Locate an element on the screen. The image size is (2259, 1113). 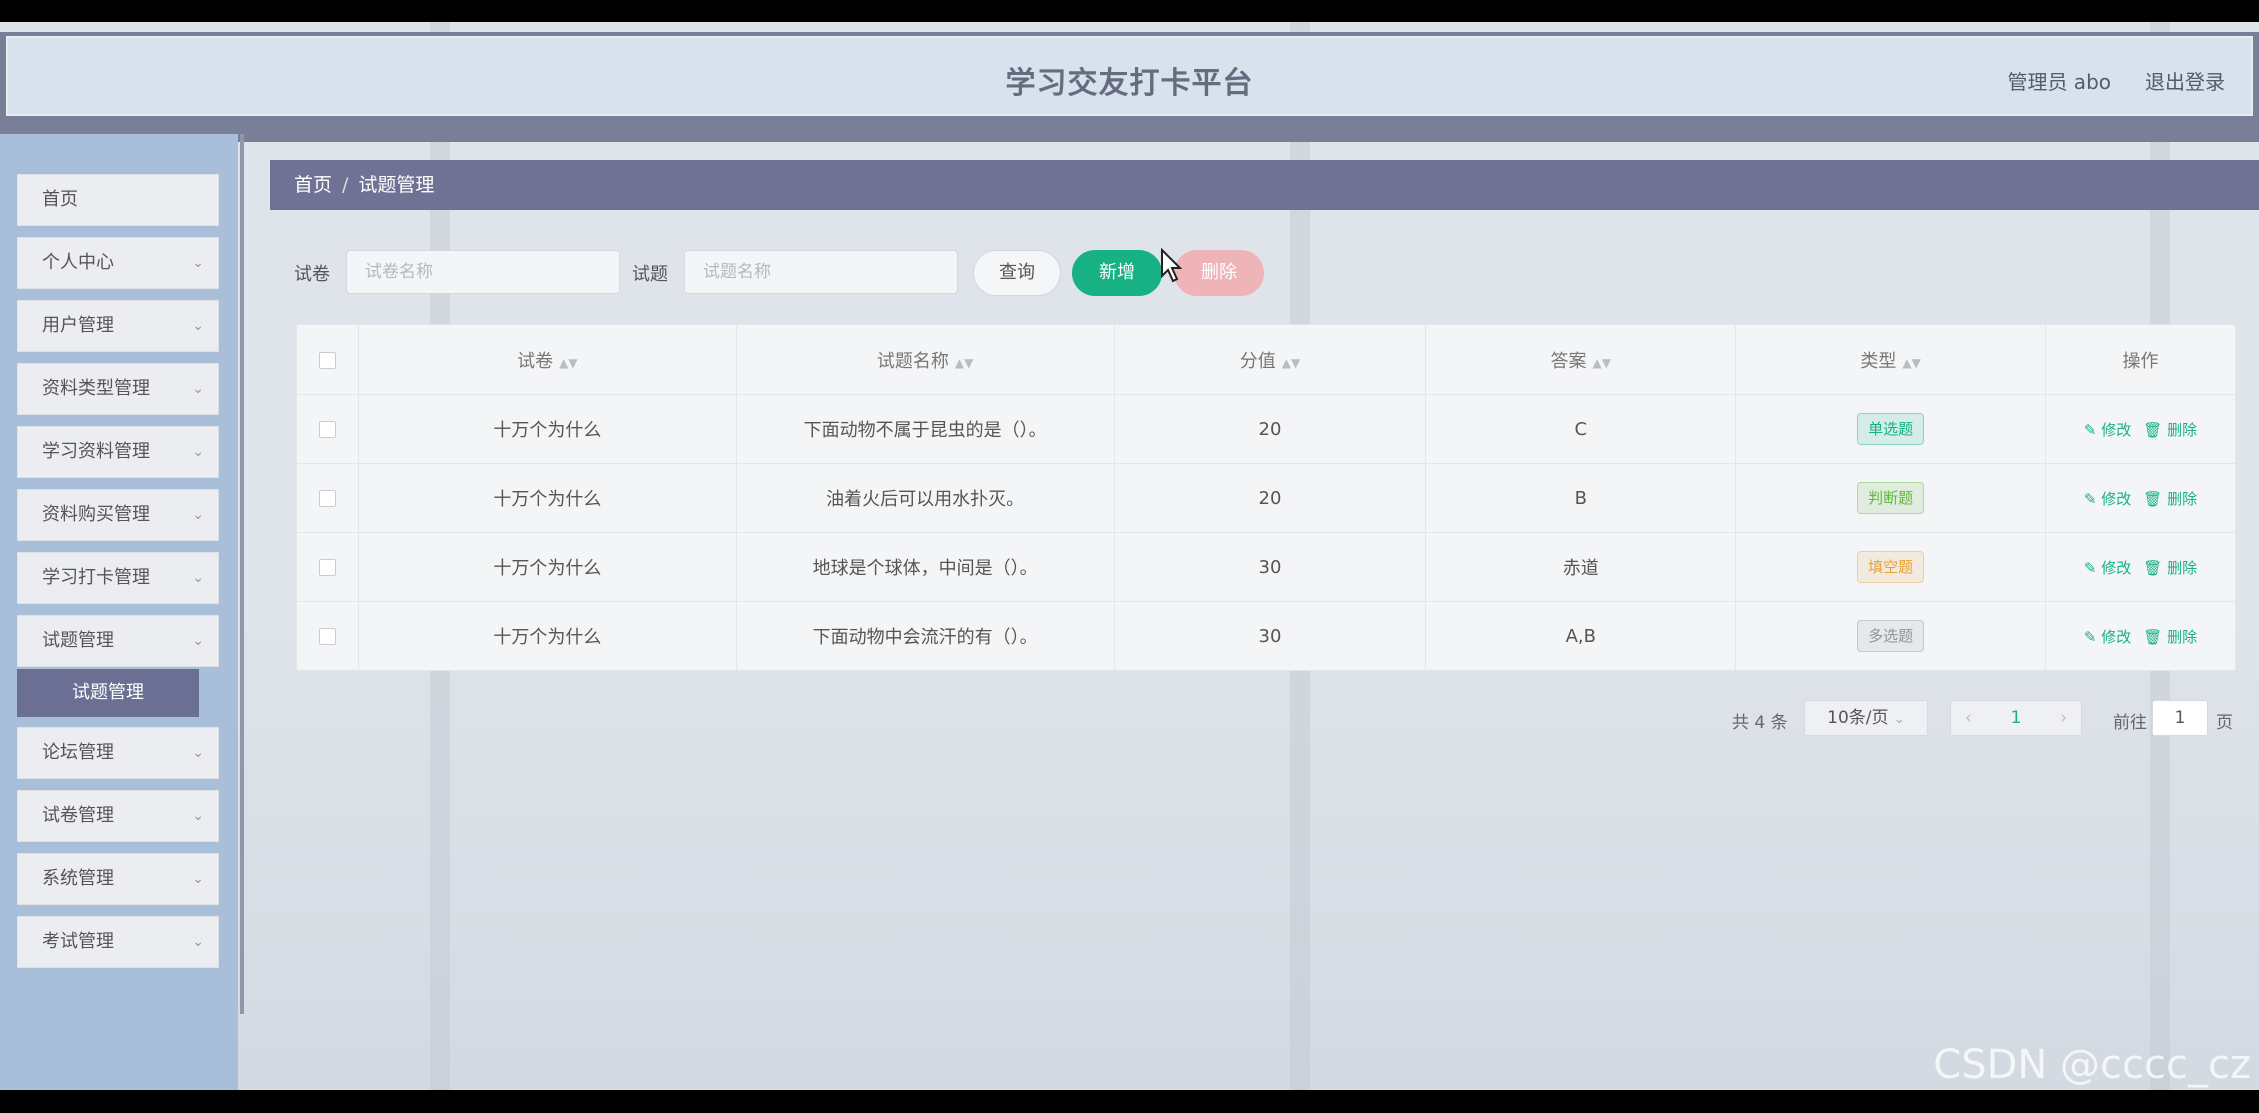
select-all-checkbox is located at coordinates (327, 360).